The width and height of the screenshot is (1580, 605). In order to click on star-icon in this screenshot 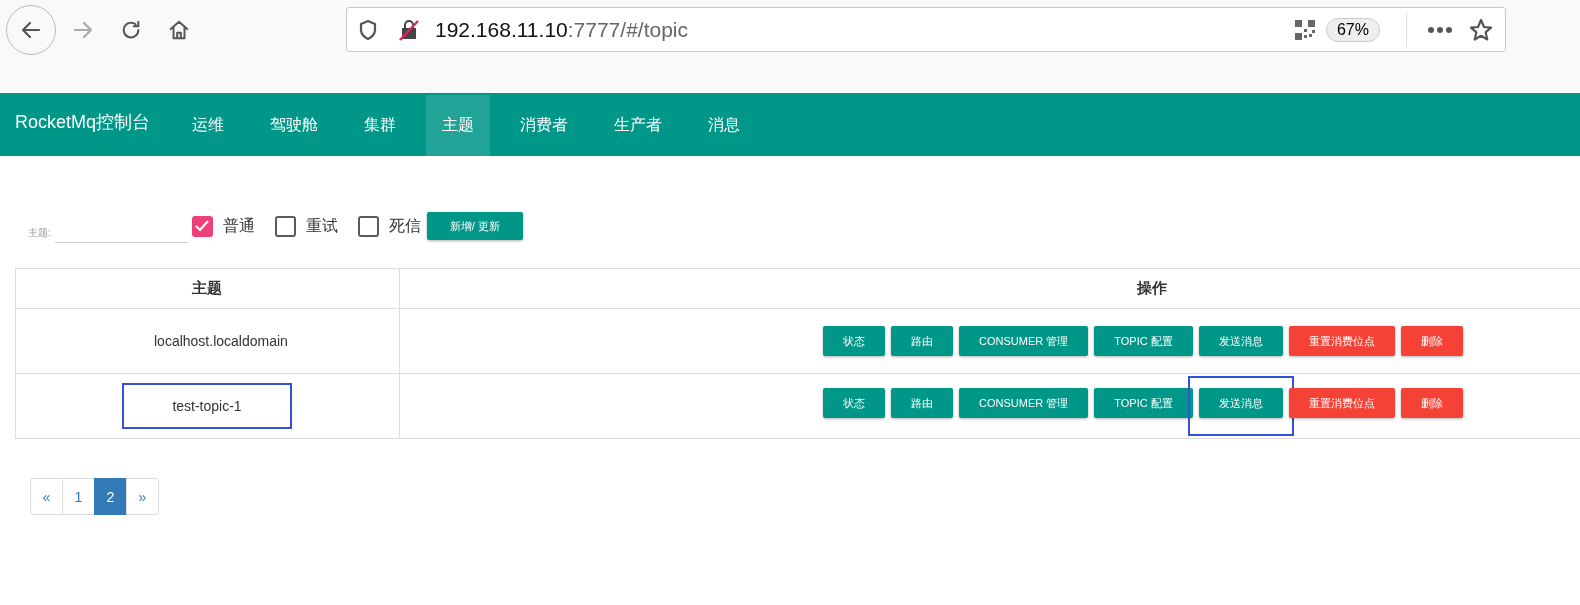, I will do `click(1481, 29)`.